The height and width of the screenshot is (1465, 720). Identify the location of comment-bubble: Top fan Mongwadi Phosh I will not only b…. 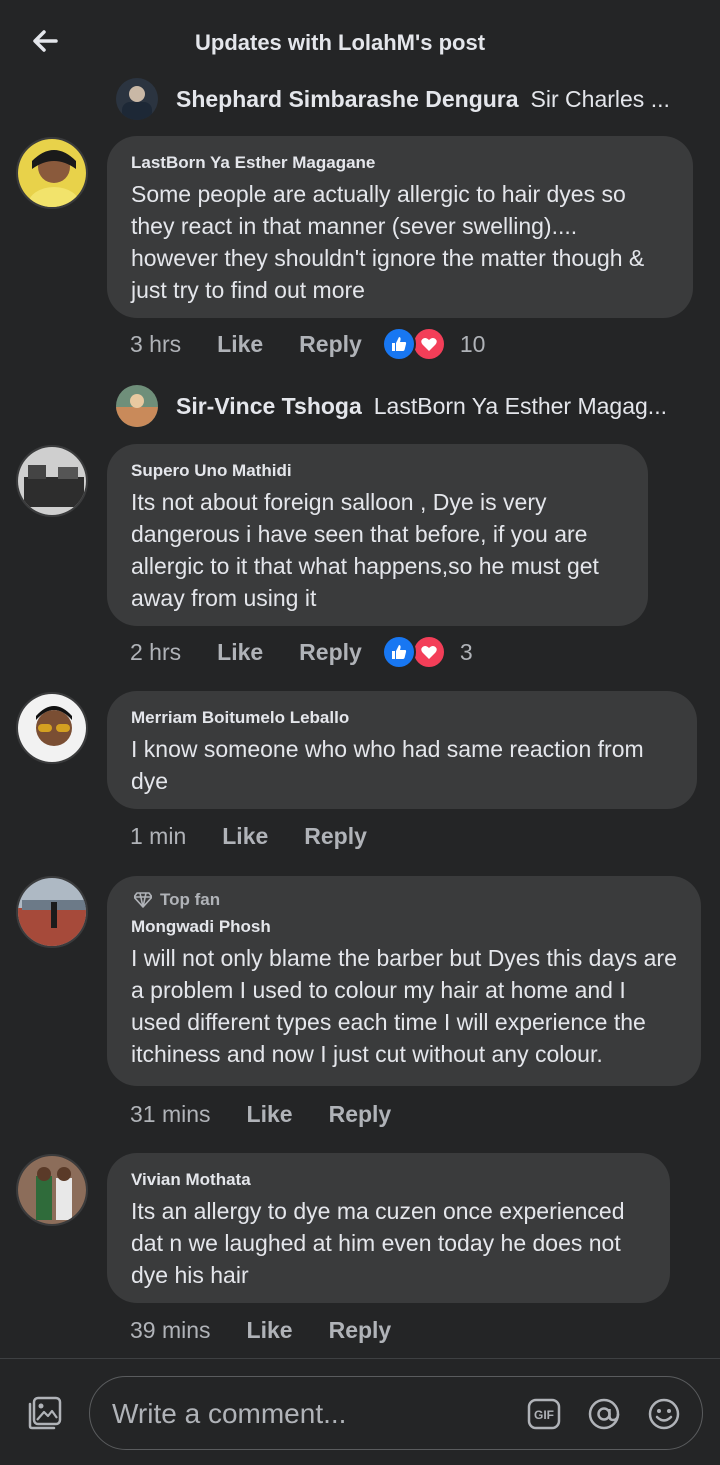
(404, 981).